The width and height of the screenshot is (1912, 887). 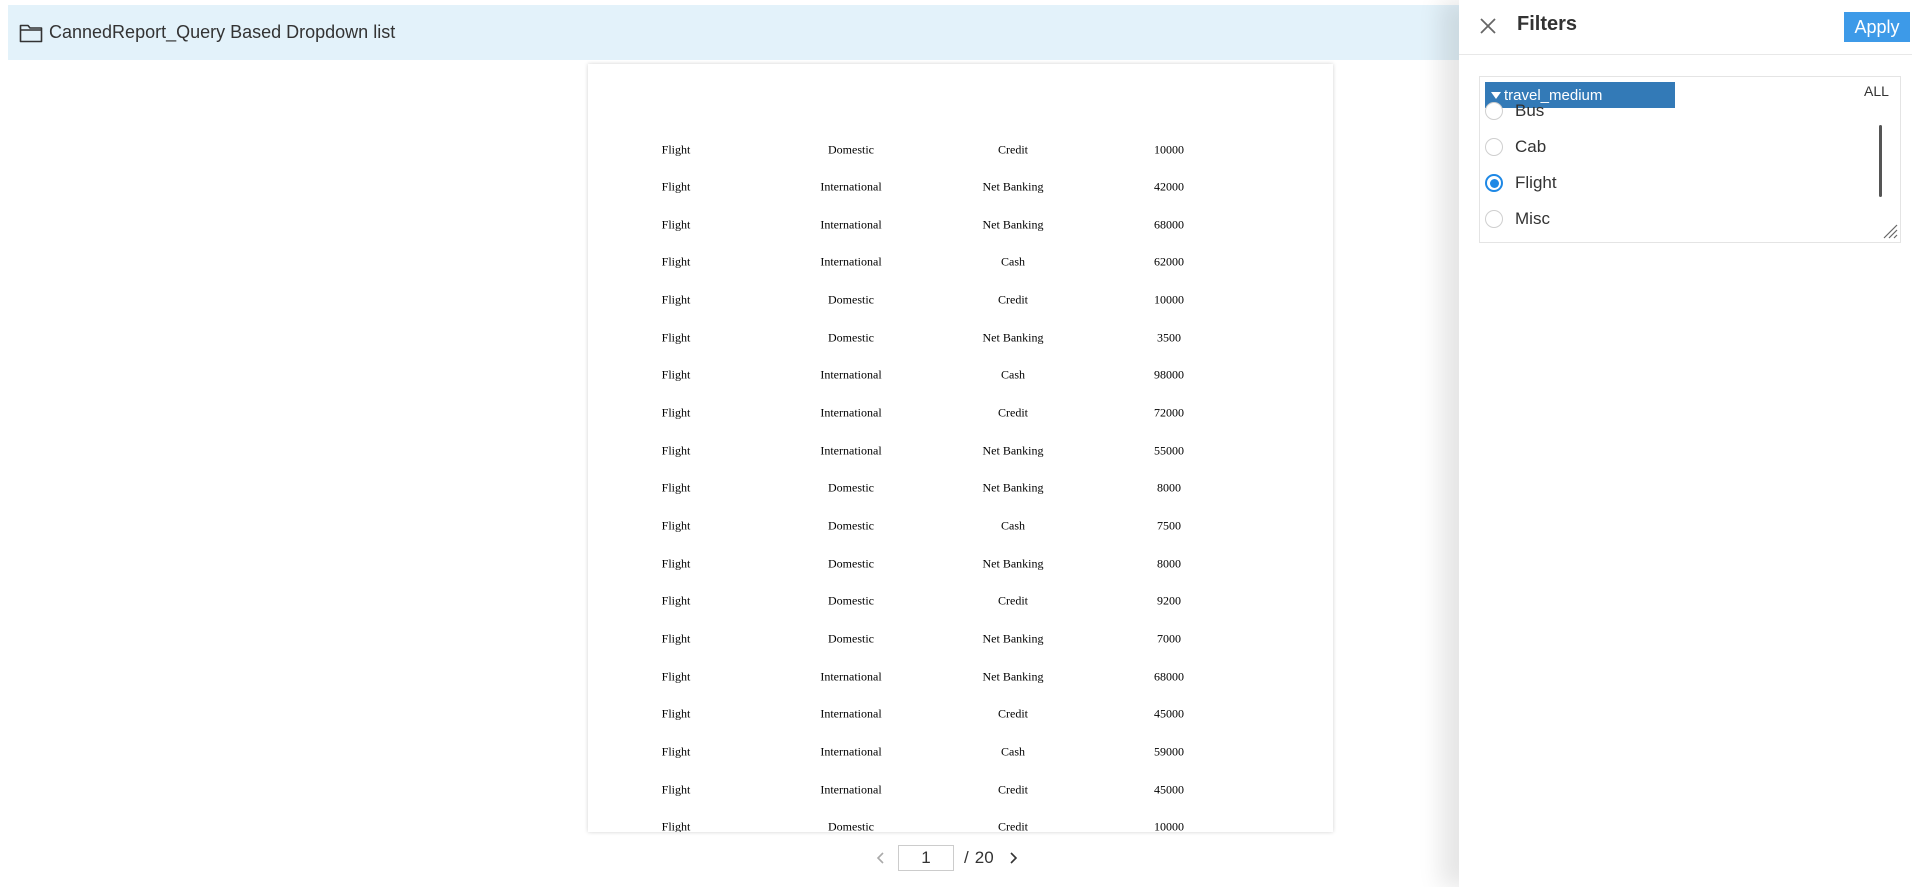 What do you see at coordinates (31, 33) in the screenshot?
I see `folder-icon` at bounding box center [31, 33].